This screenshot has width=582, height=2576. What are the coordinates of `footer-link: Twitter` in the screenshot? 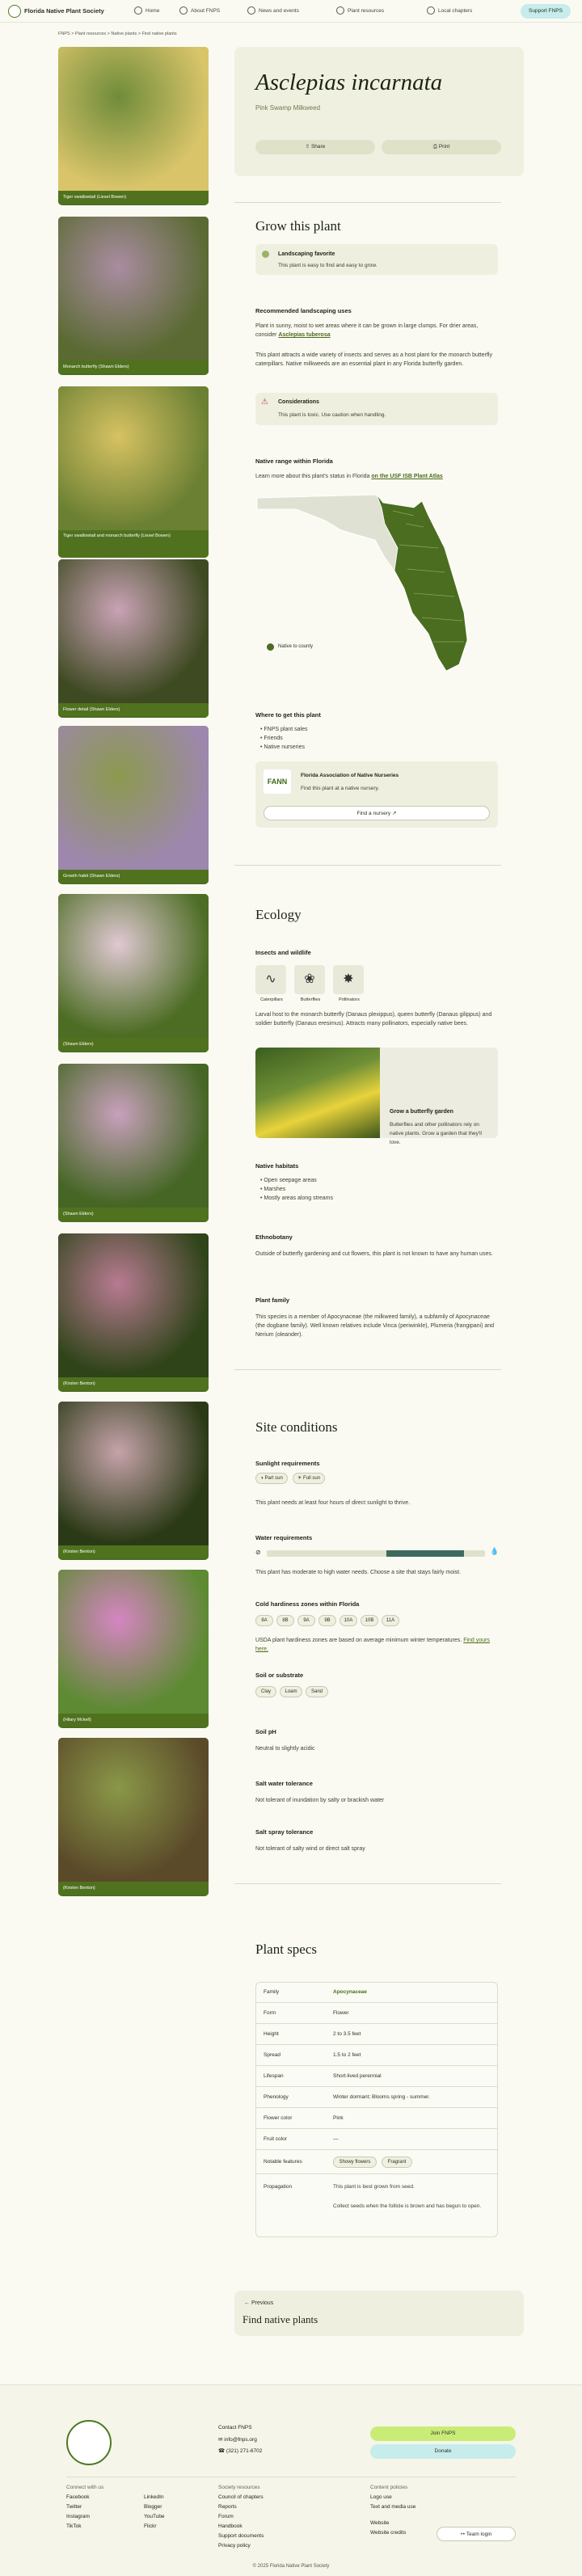 It's located at (74, 2507).